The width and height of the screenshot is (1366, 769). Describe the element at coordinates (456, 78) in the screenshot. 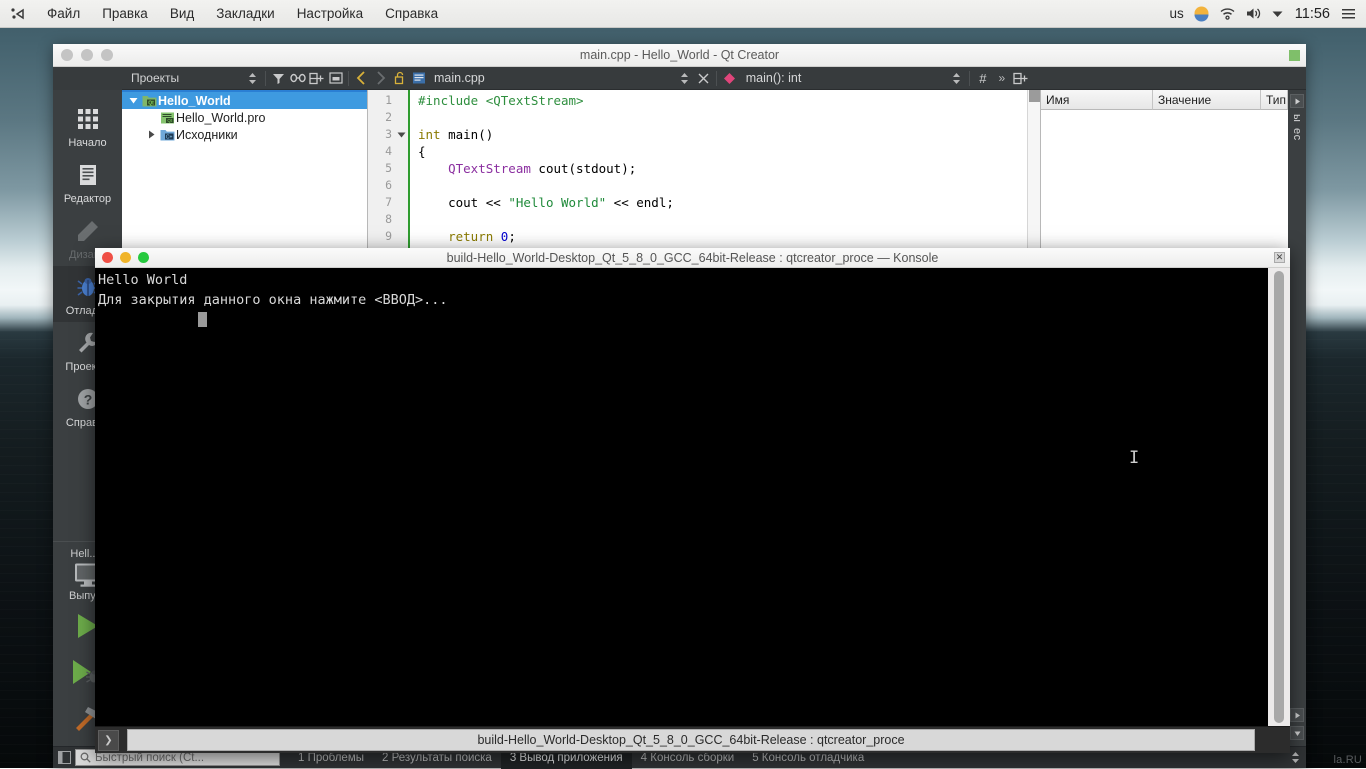

I see `editor-file-selector: main.cpp` at that location.